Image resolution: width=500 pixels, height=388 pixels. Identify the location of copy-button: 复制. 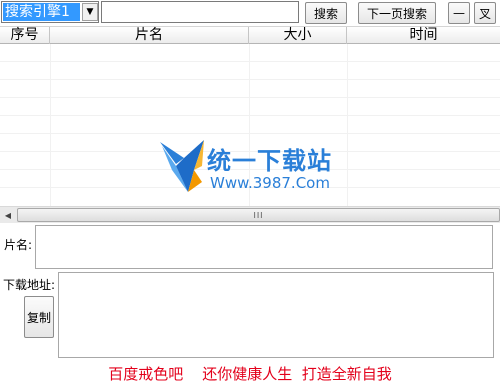
(39, 317).